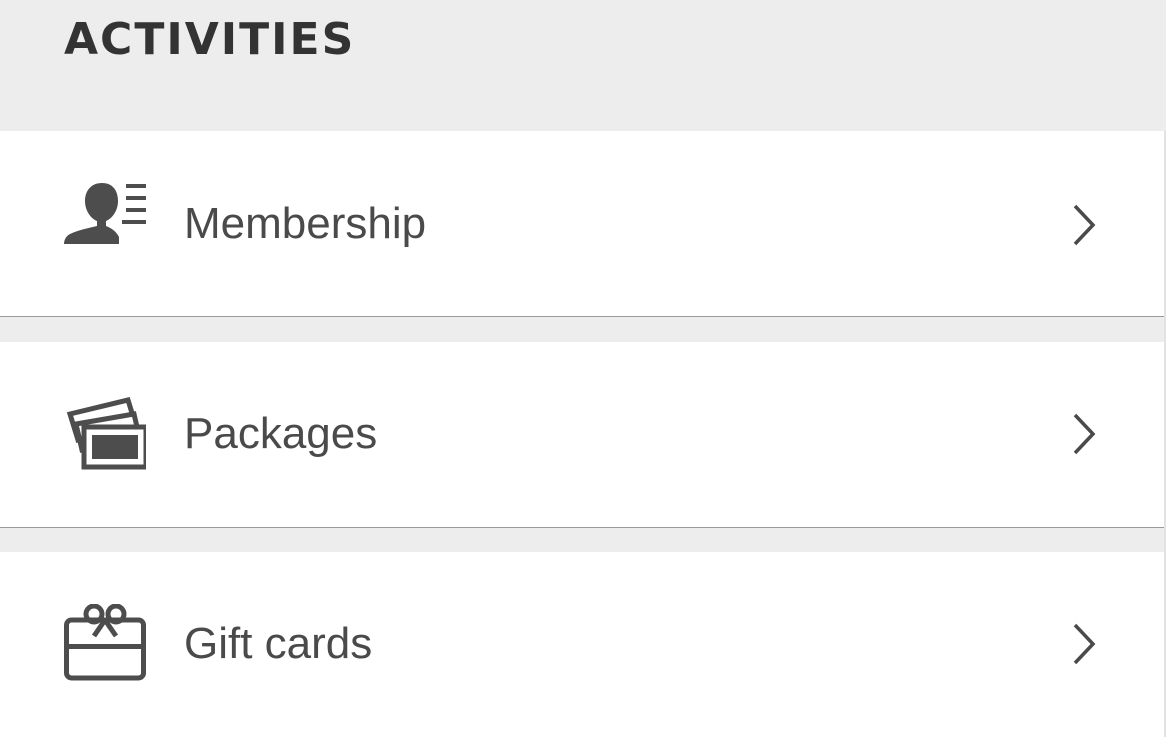 The image size is (1166, 737). I want to click on gift-cards-label: Gift cards, so click(278, 643).